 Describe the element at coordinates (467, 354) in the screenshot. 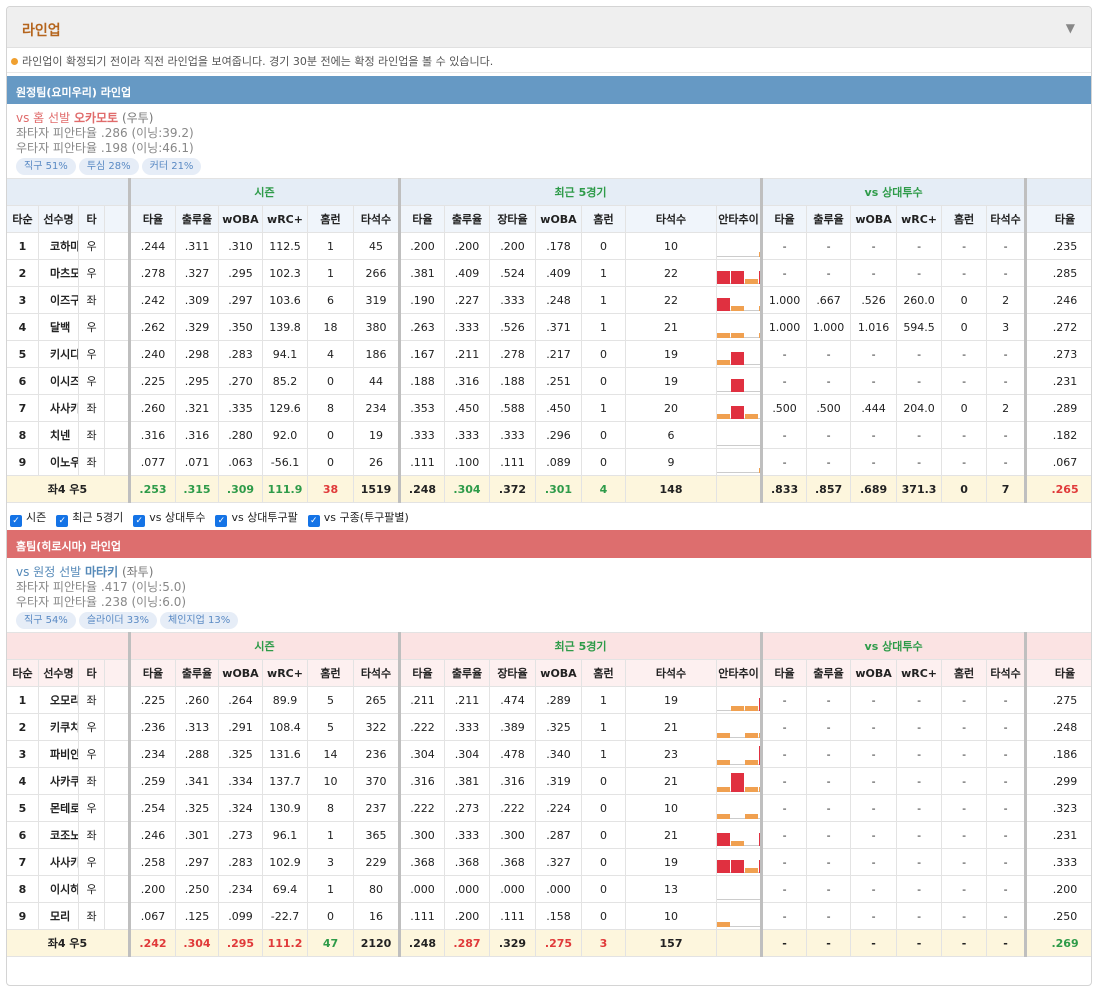

I see `recent-stat-cell: .211` at that location.